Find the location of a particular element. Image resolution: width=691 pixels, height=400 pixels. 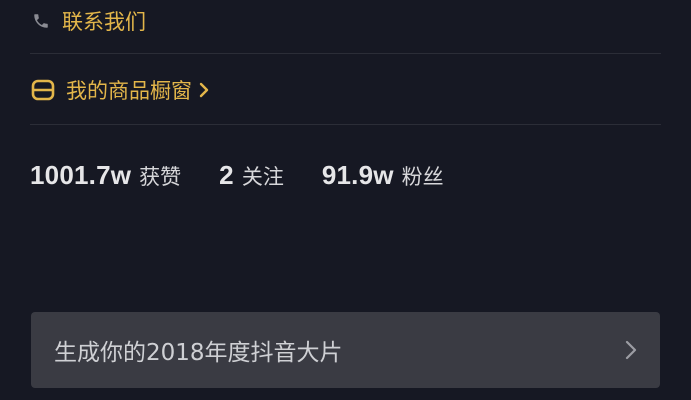

contact-us-label: 联系我们 is located at coordinates (104, 22).